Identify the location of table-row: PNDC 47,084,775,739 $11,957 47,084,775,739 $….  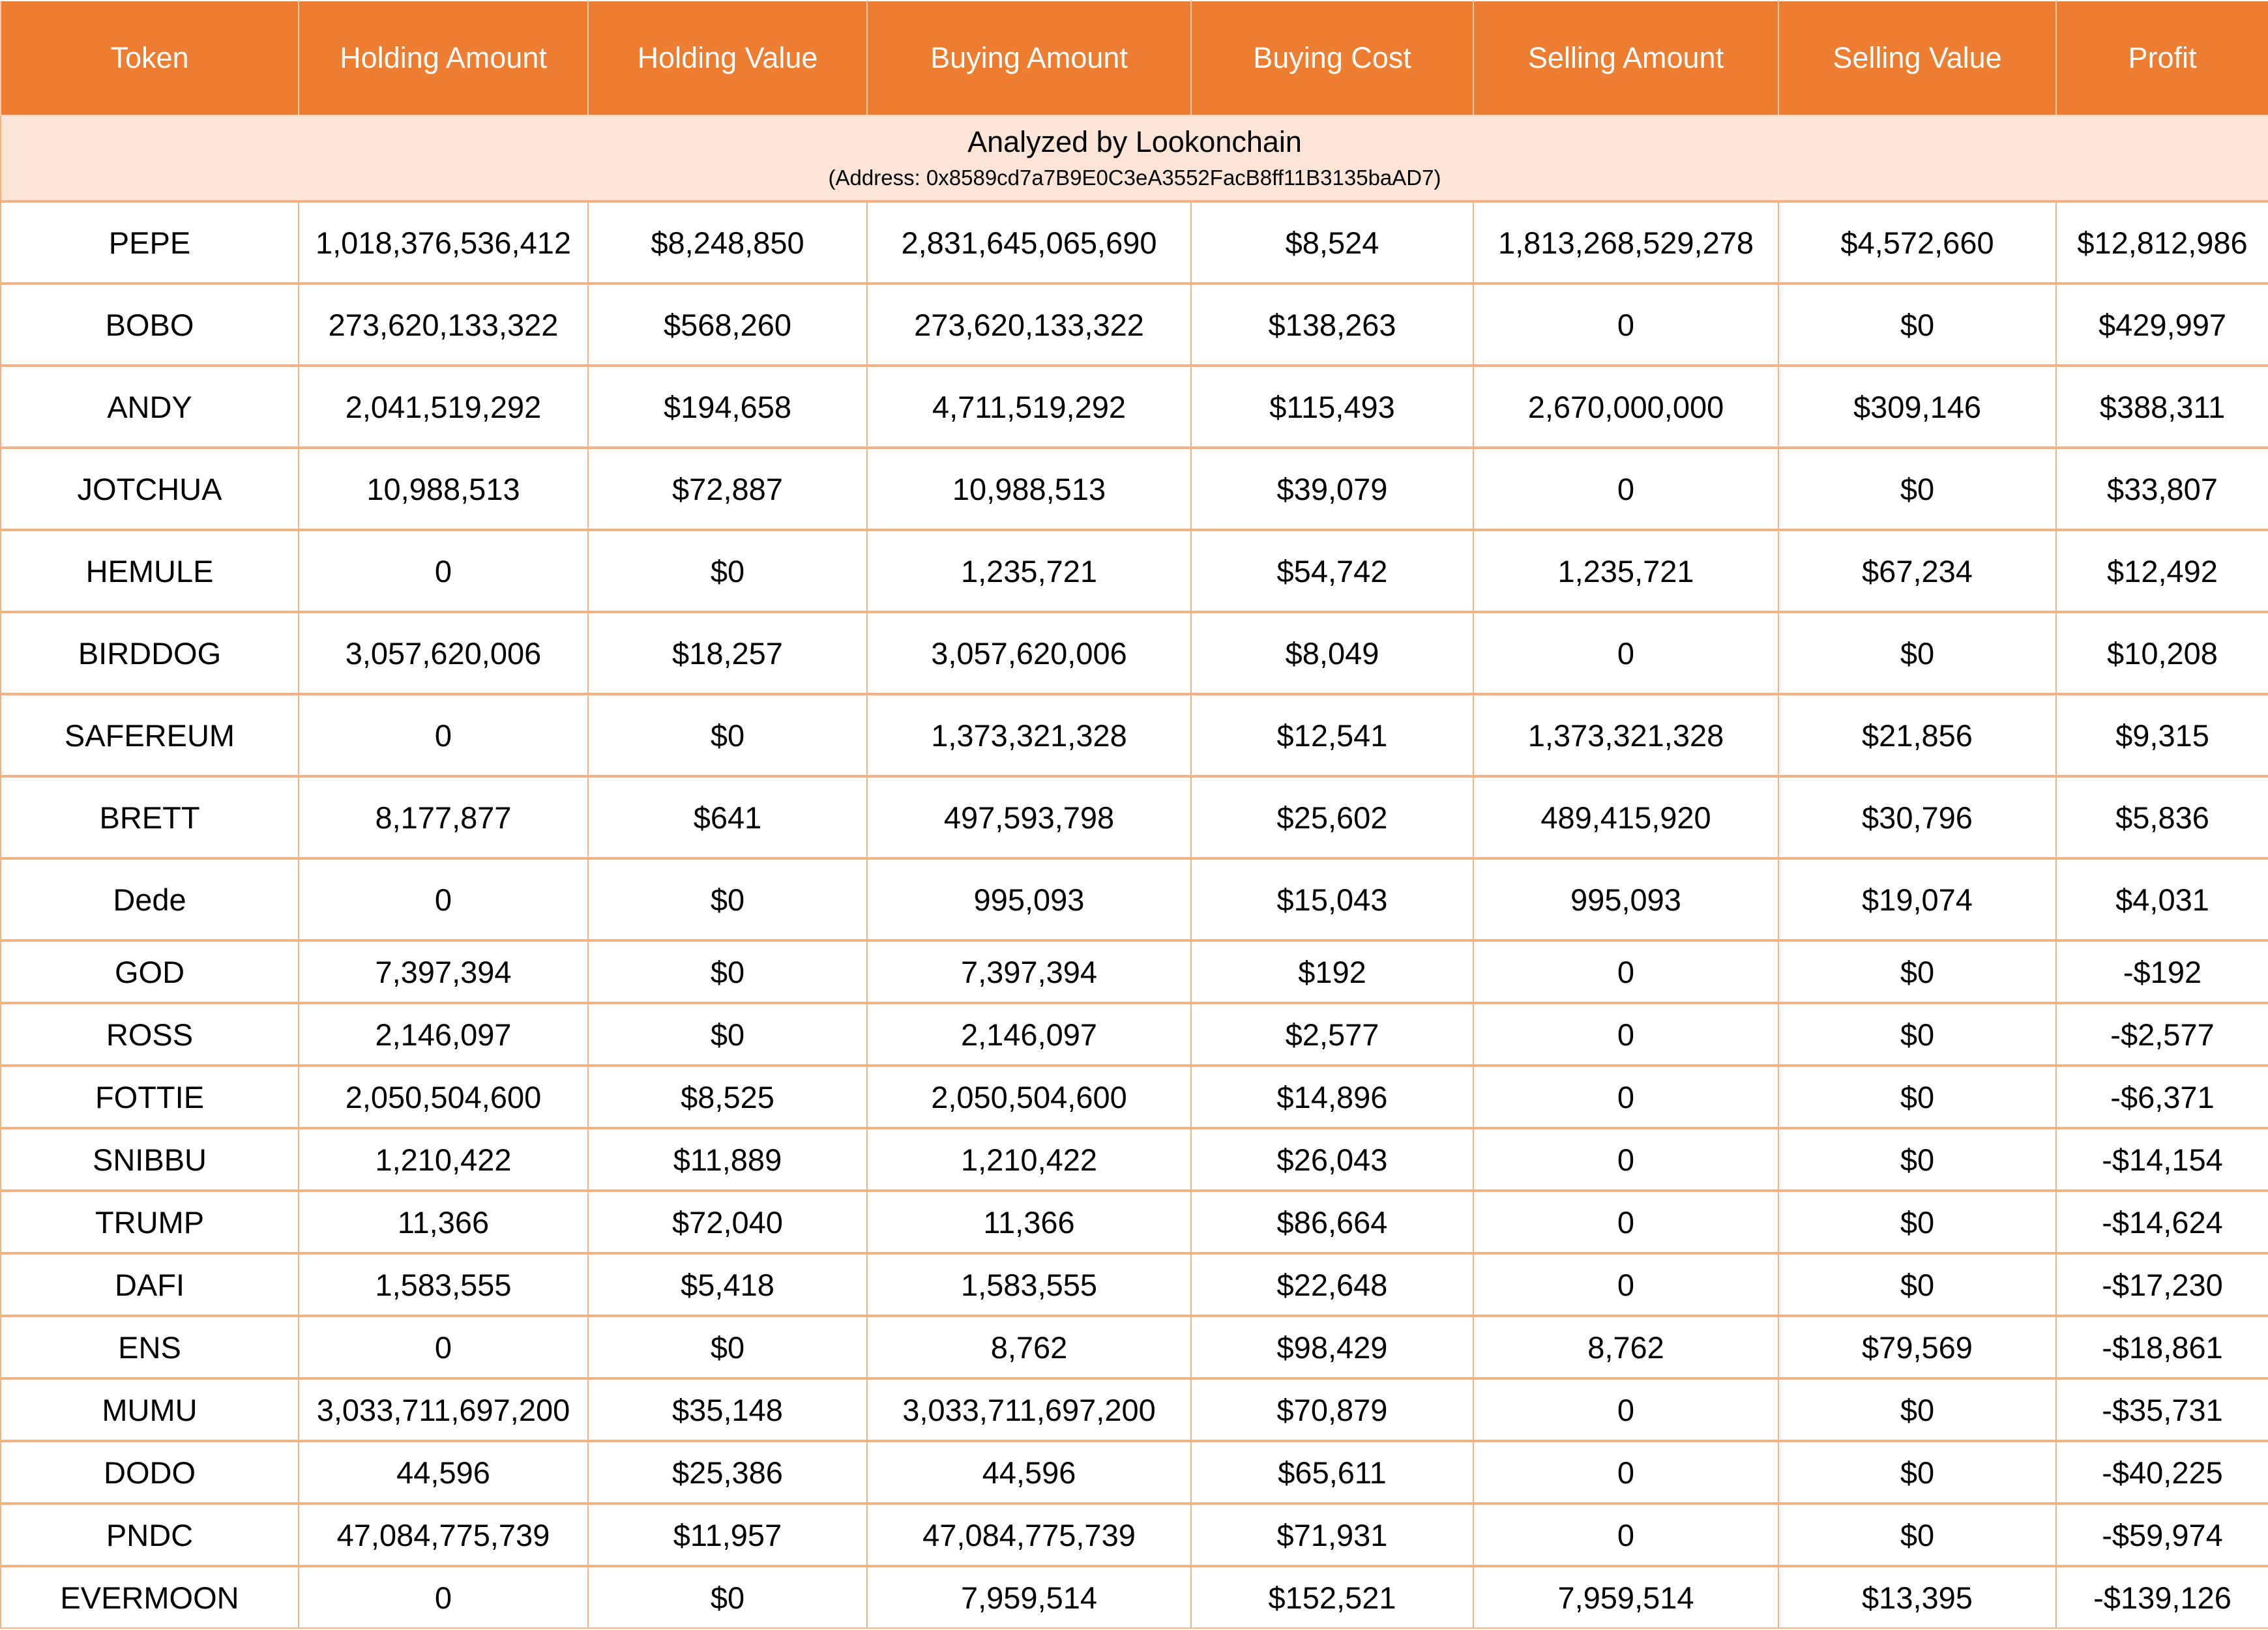
(1134, 1535).